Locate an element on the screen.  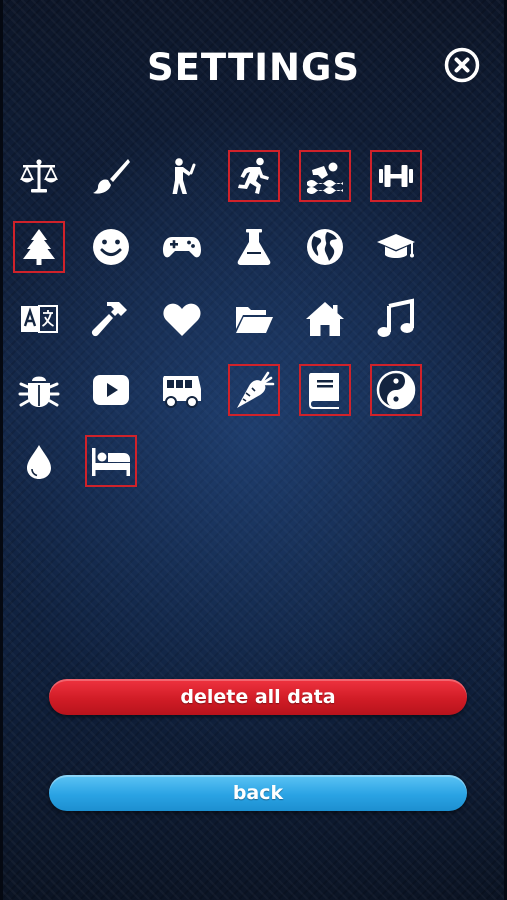
hammer-icon is located at coordinates (109, 319).